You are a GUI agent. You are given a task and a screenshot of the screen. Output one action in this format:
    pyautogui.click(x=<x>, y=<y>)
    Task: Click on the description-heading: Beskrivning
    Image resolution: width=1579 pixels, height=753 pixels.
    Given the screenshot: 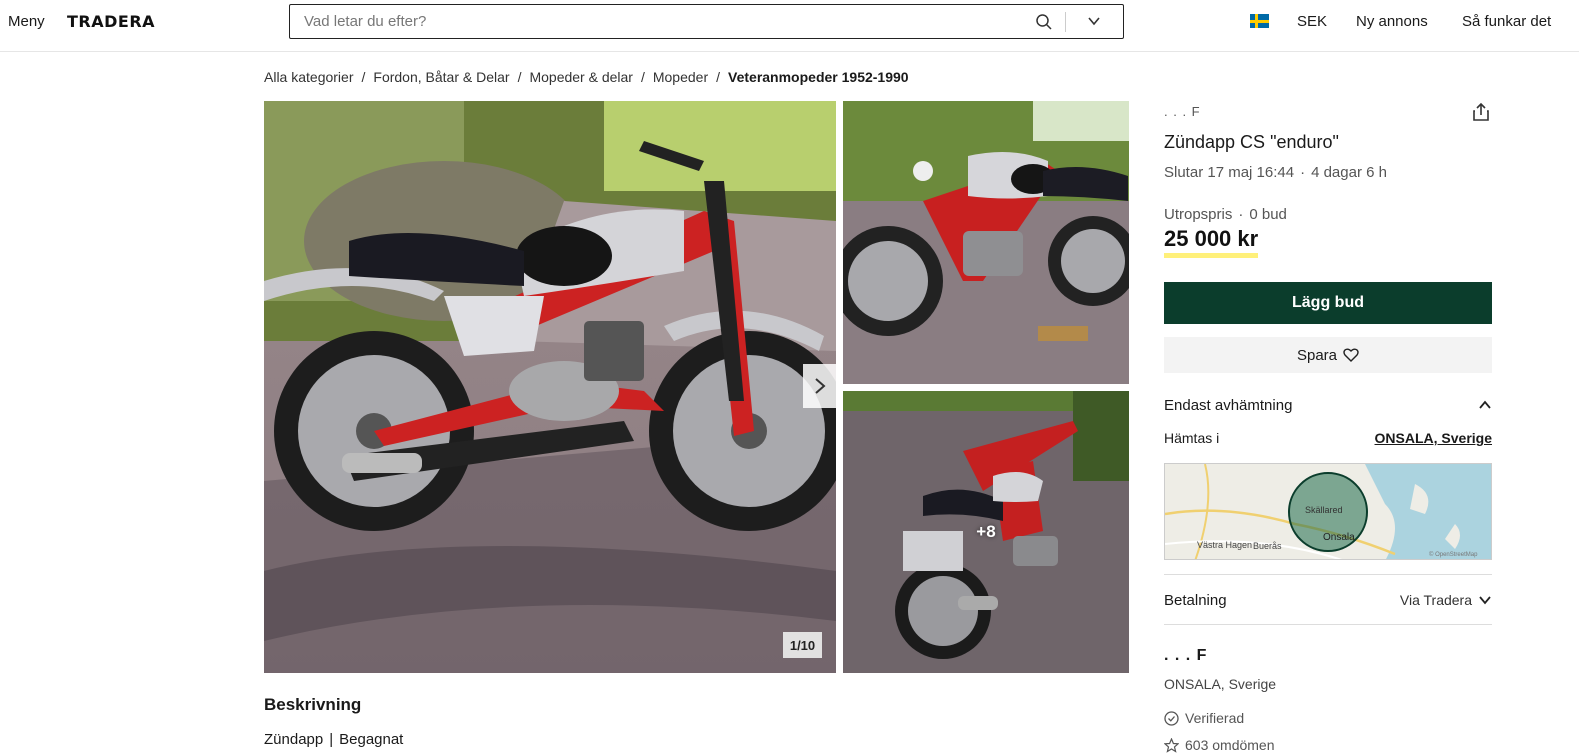 What is the action you would take?
    pyautogui.click(x=313, y=704)
    